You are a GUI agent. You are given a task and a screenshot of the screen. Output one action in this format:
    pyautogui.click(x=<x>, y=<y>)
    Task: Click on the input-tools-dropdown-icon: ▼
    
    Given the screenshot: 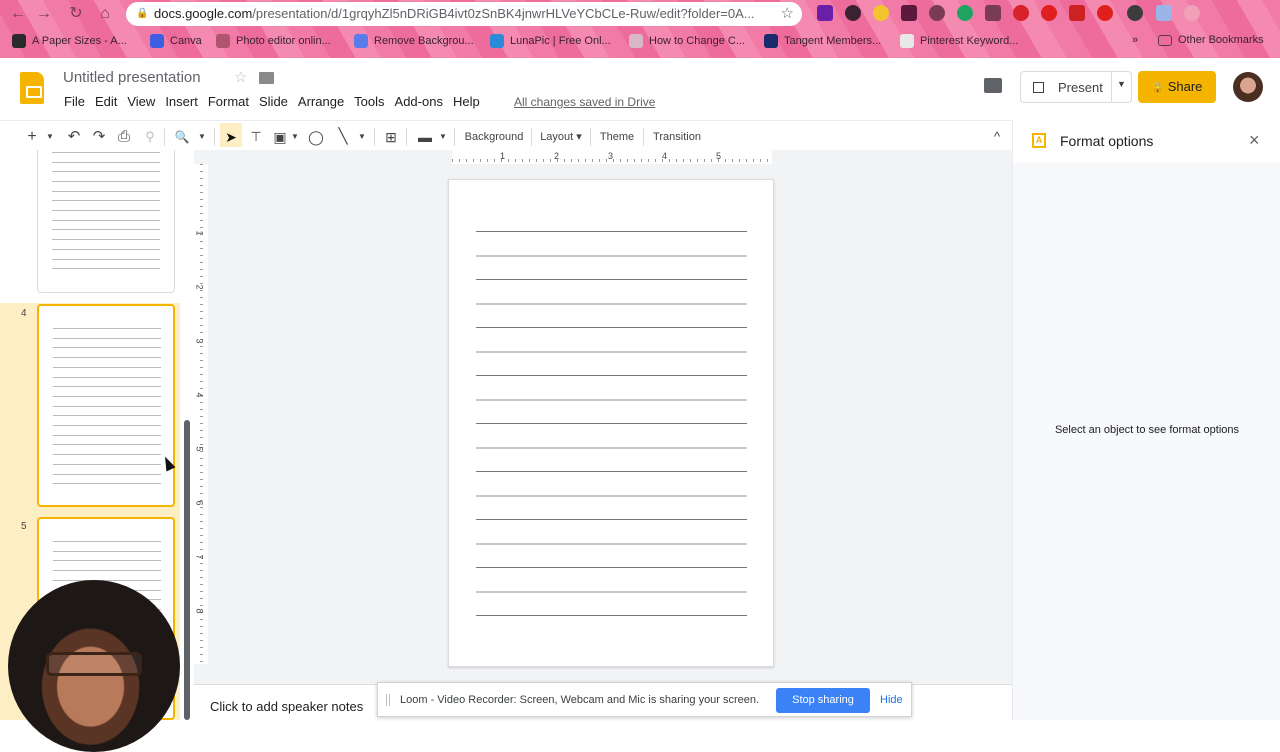 What is the action you would take?
    pyautogui.click(x=443, y=137)
    